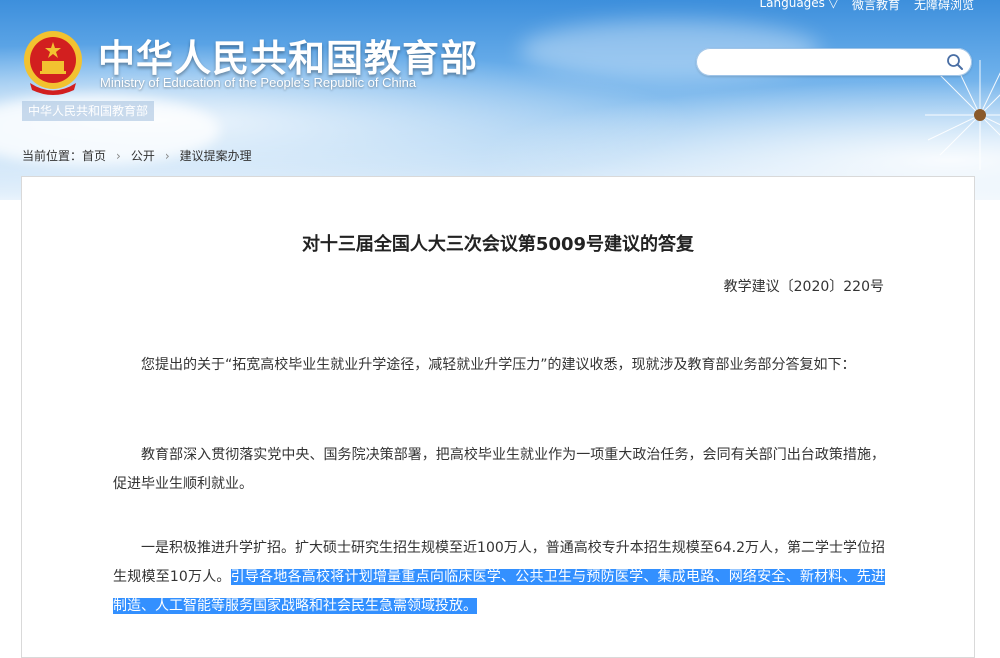 This screenshot has height=658, width=1000. Describe the element at coordinates (94, 156) in the screenshot. I see `breadcrumb-home: 首页` at that location.